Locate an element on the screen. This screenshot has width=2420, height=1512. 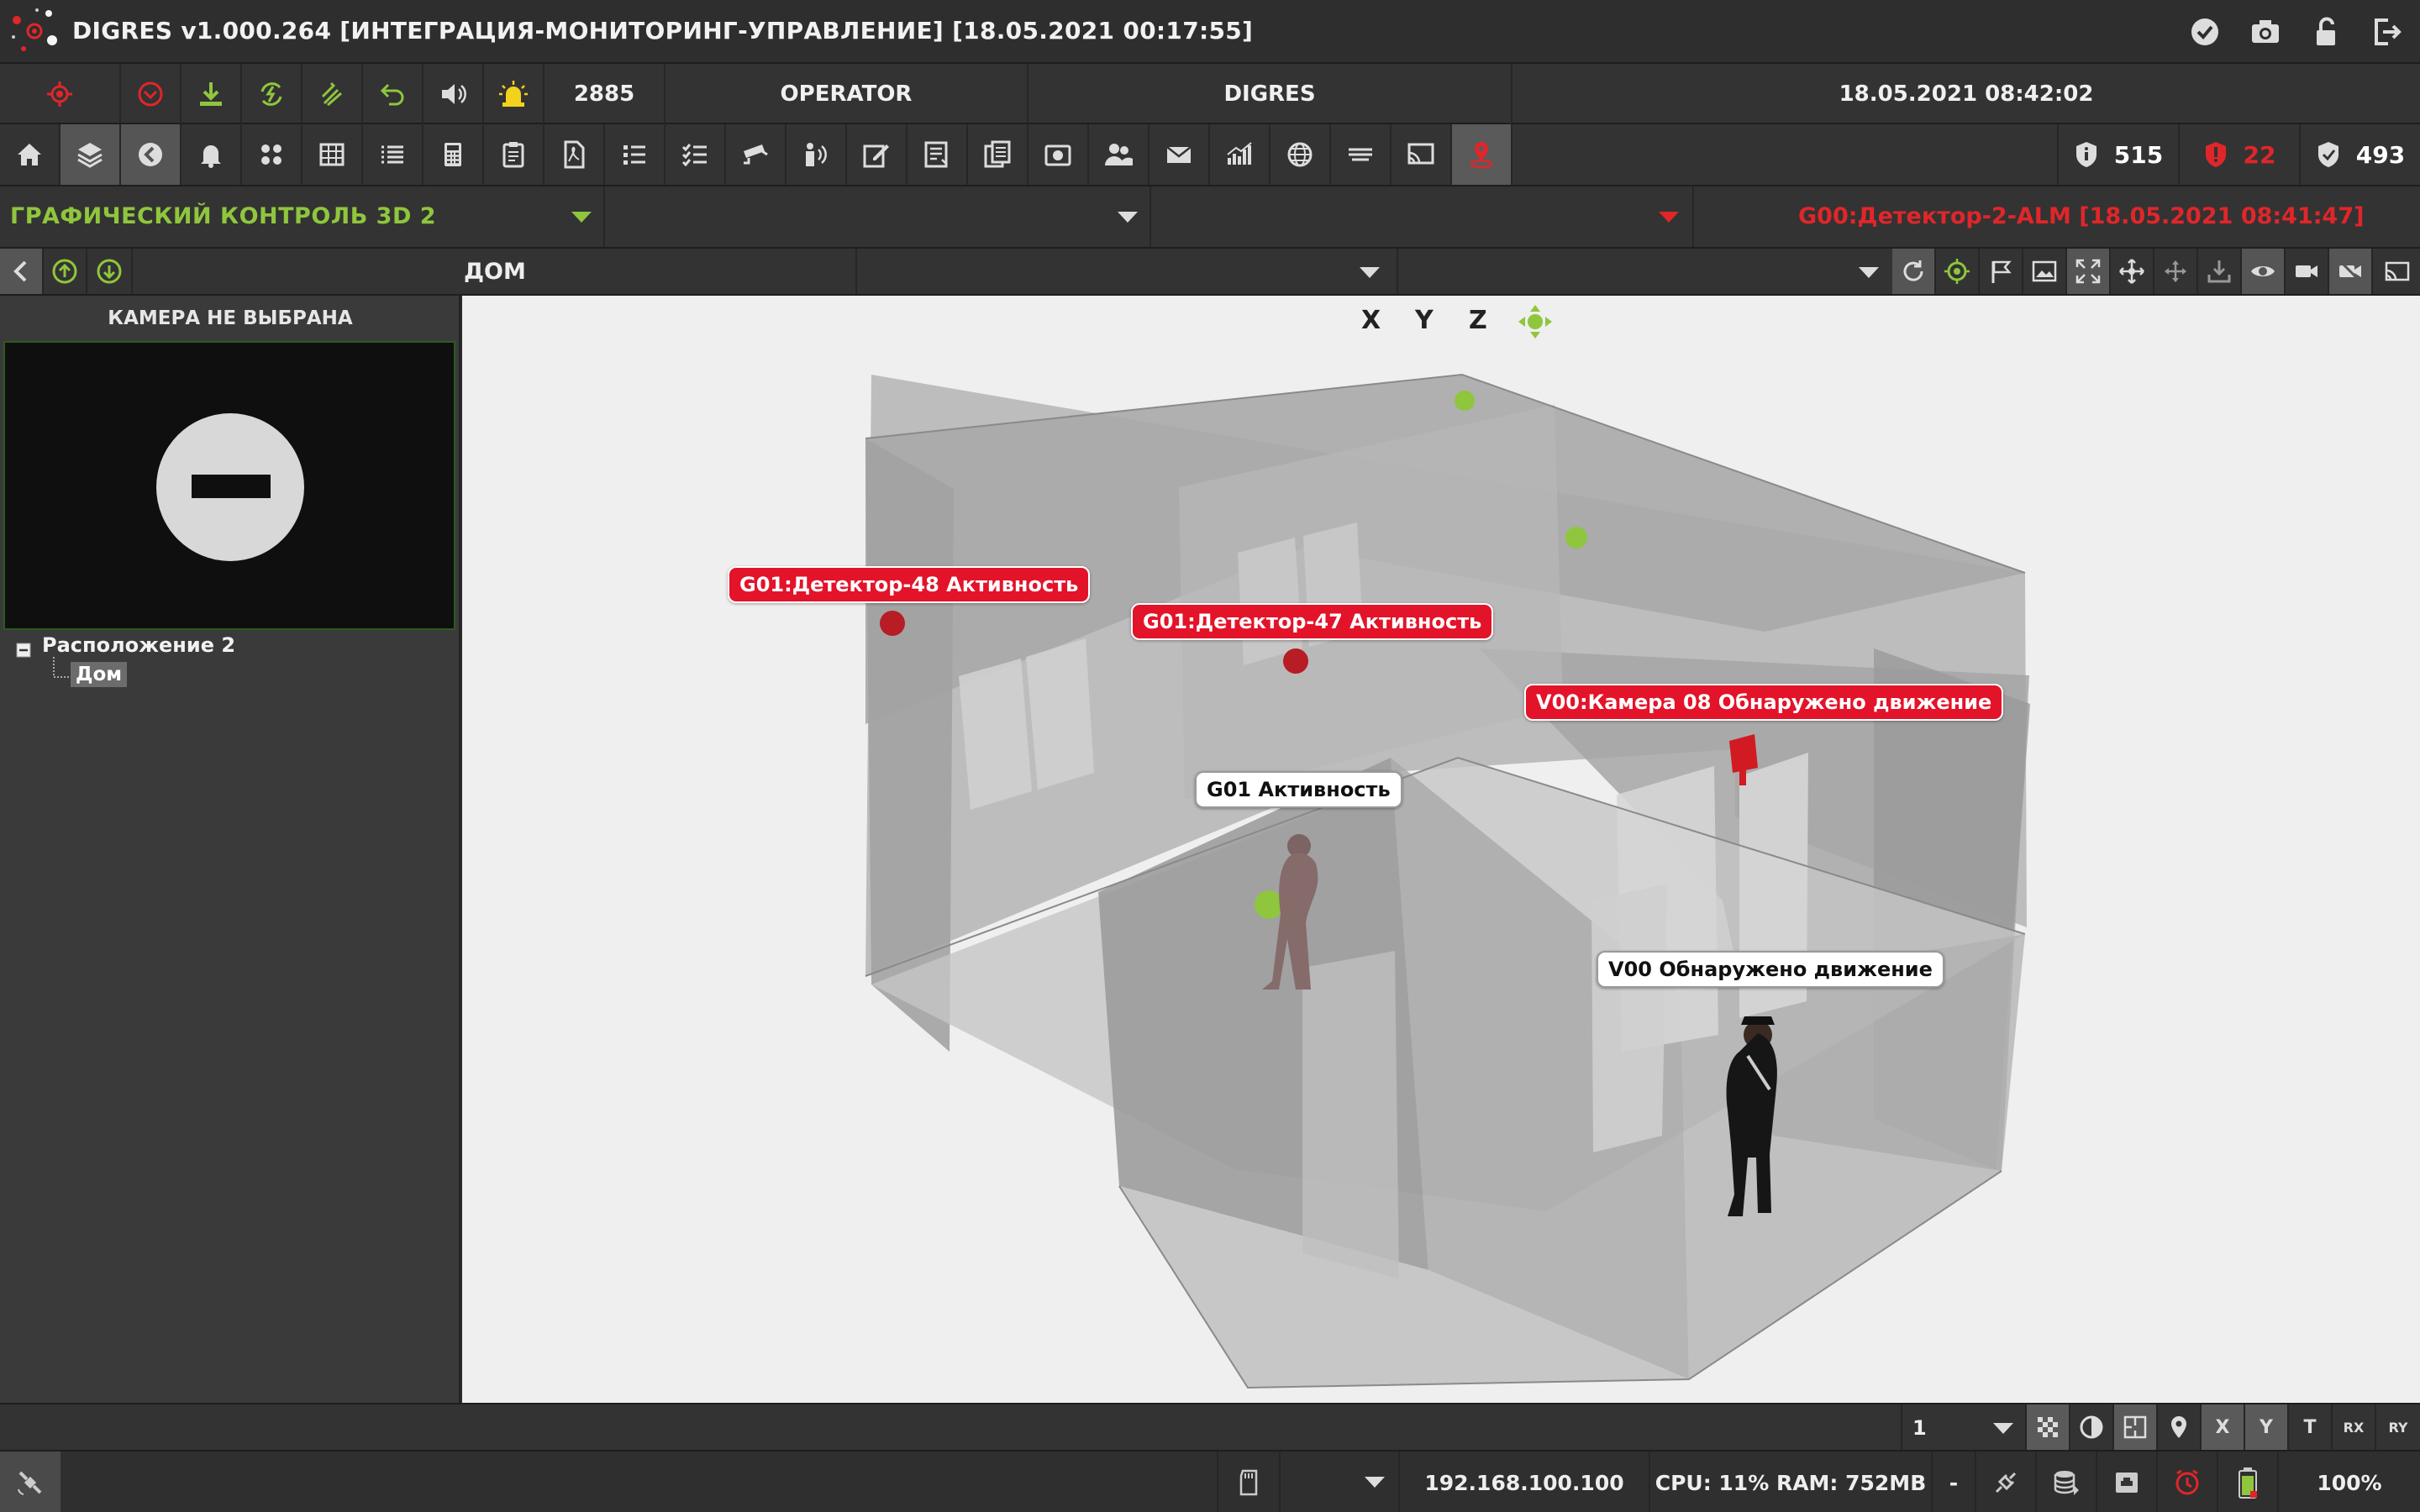
marker-button is located at coordinates (2178, 1427).